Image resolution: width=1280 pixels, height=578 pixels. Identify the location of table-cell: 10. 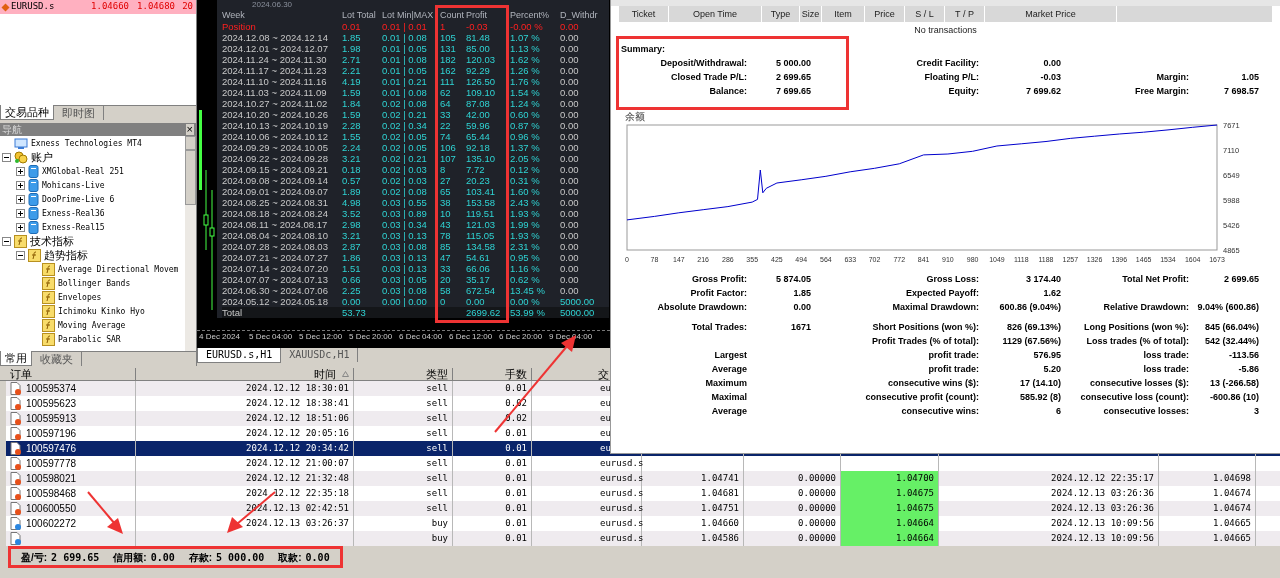
(445, 213).